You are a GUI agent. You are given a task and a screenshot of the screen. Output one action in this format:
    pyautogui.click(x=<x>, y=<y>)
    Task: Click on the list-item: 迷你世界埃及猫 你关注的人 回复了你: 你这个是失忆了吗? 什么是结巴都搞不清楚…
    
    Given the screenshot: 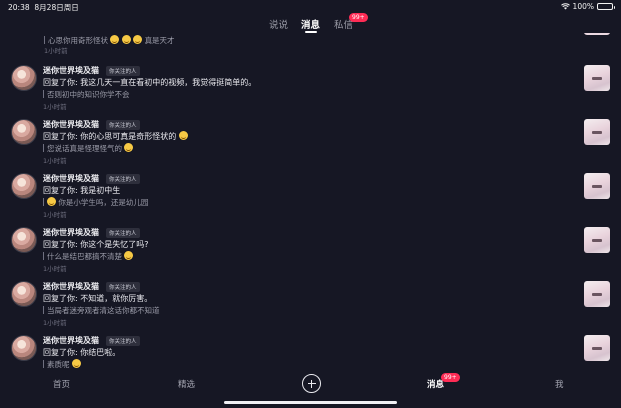 What is the action you would take?
    pyautogui.click(x=310, y=254)
    